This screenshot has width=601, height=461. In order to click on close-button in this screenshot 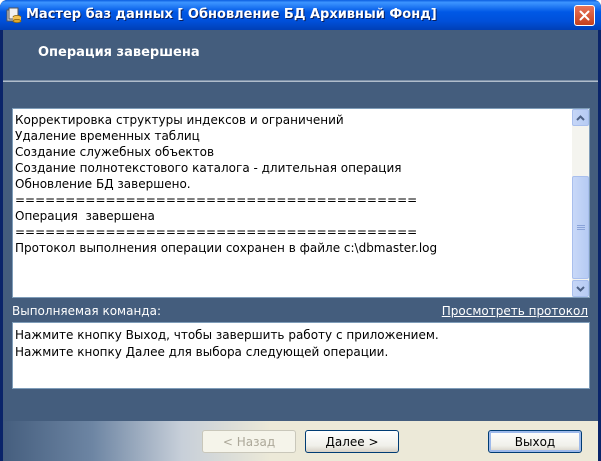, I will do `click(584, 15)`.